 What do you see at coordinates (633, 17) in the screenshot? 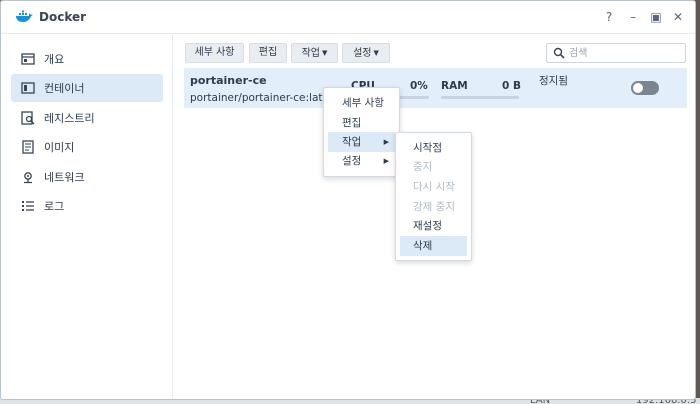
I see `minimize-button: –` at bounding box center [633, 17].